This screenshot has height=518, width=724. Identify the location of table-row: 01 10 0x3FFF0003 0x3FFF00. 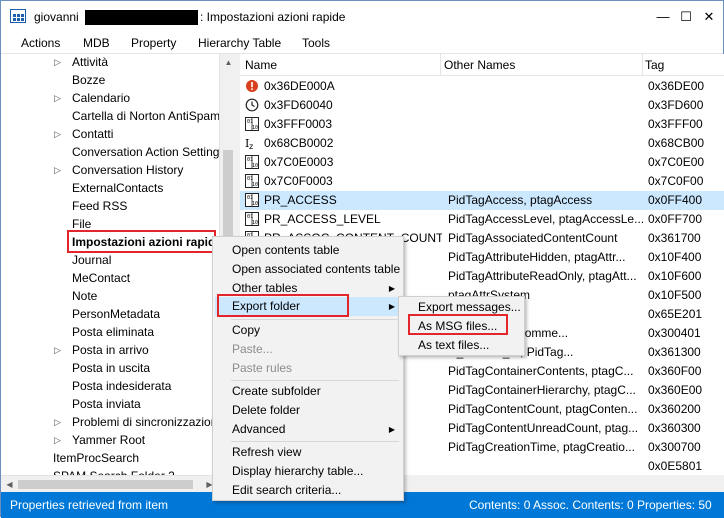
(482, 124).